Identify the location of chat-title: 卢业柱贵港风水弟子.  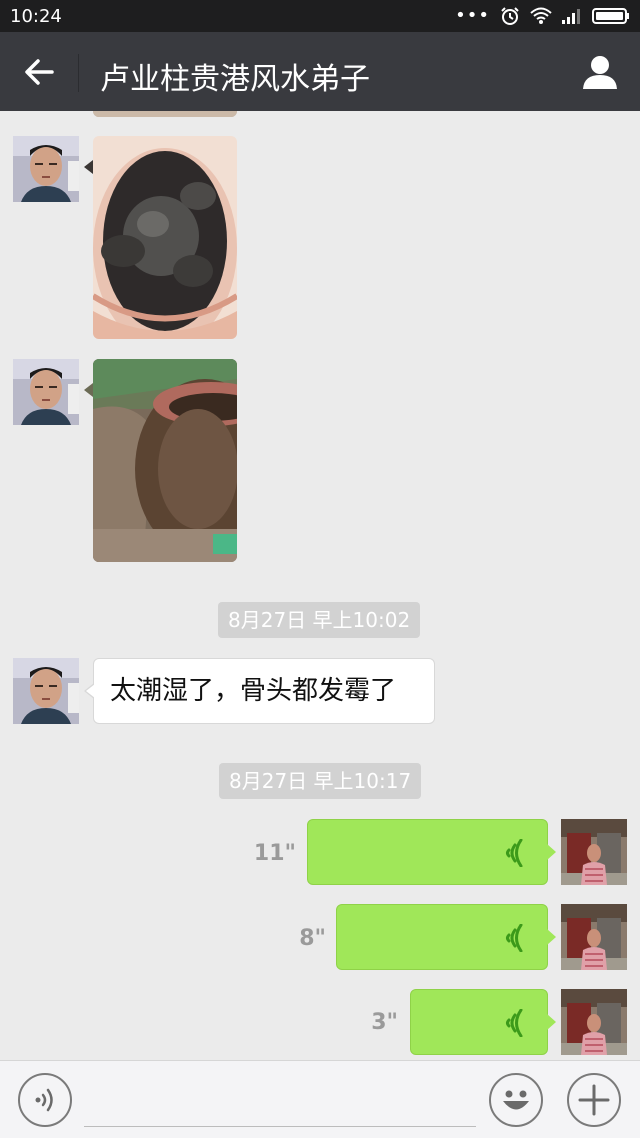
(235, 79).